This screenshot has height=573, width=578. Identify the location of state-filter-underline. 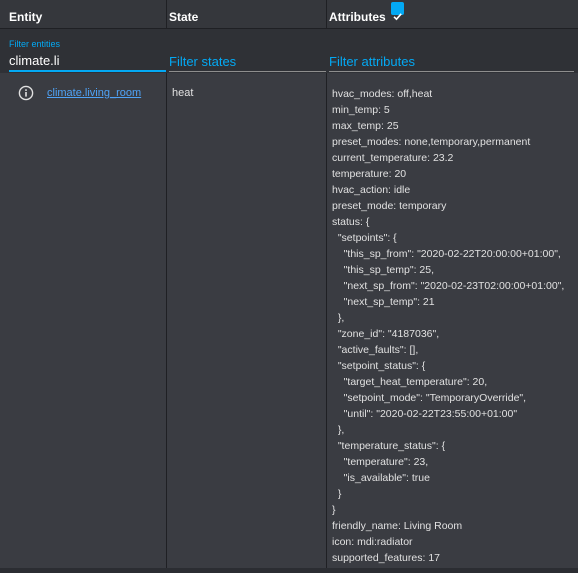
(247, 71).